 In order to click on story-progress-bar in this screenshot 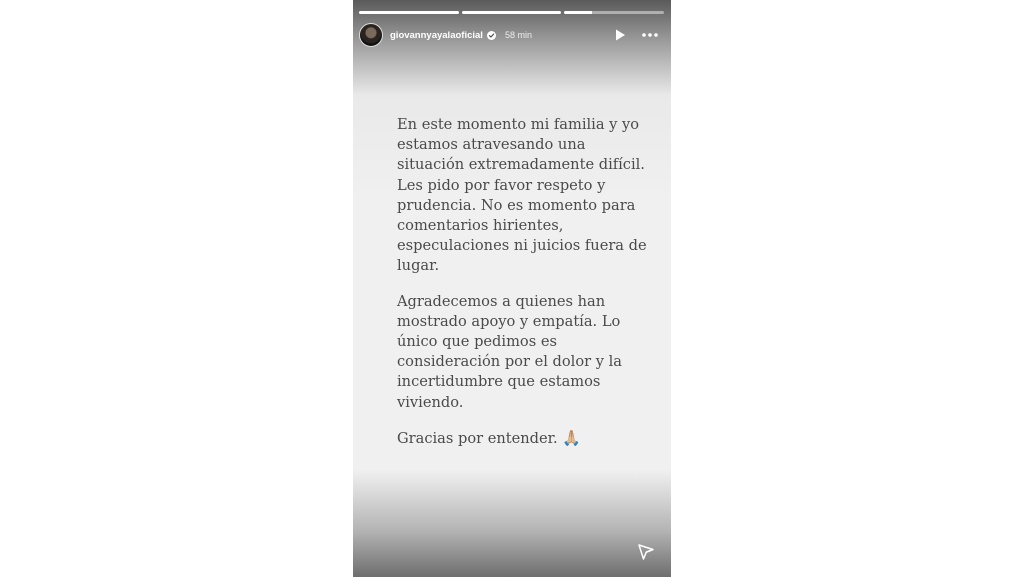, I will do `click(512, 12)`.